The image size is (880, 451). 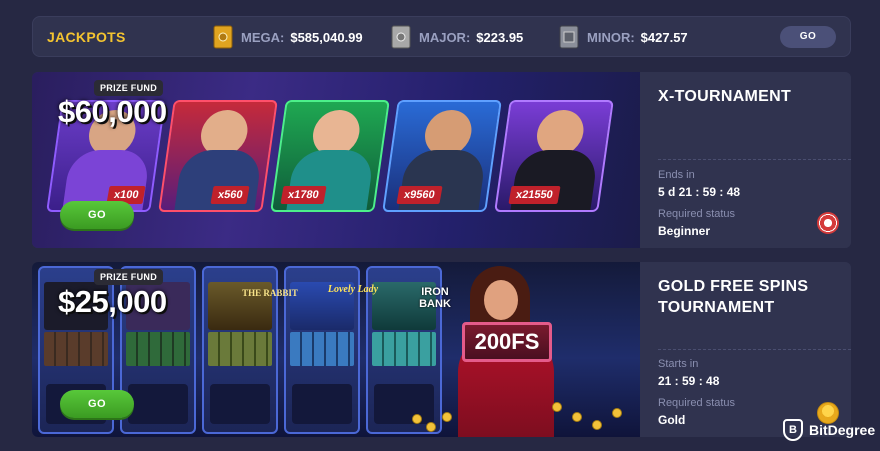 What do you see at coordinates (419, 195) in the screenshot?
I see `multiplier-badge: x9560` at bounding box center [419, 195].